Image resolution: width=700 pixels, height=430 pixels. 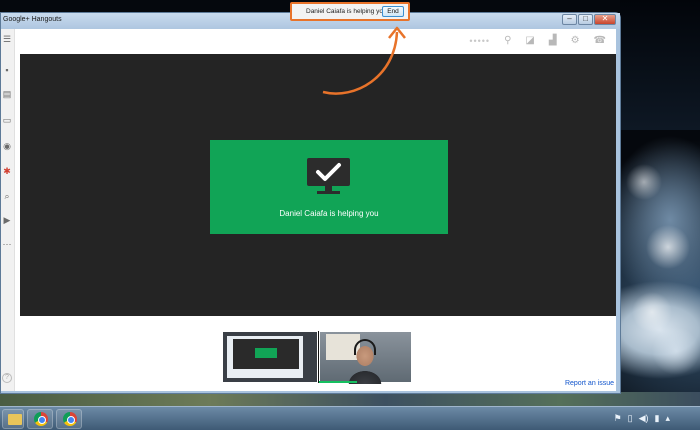 What do you see at coordinates (7, 378) in the screenshot?
I see `help-icon: ?` at bounding box center [7, 378].